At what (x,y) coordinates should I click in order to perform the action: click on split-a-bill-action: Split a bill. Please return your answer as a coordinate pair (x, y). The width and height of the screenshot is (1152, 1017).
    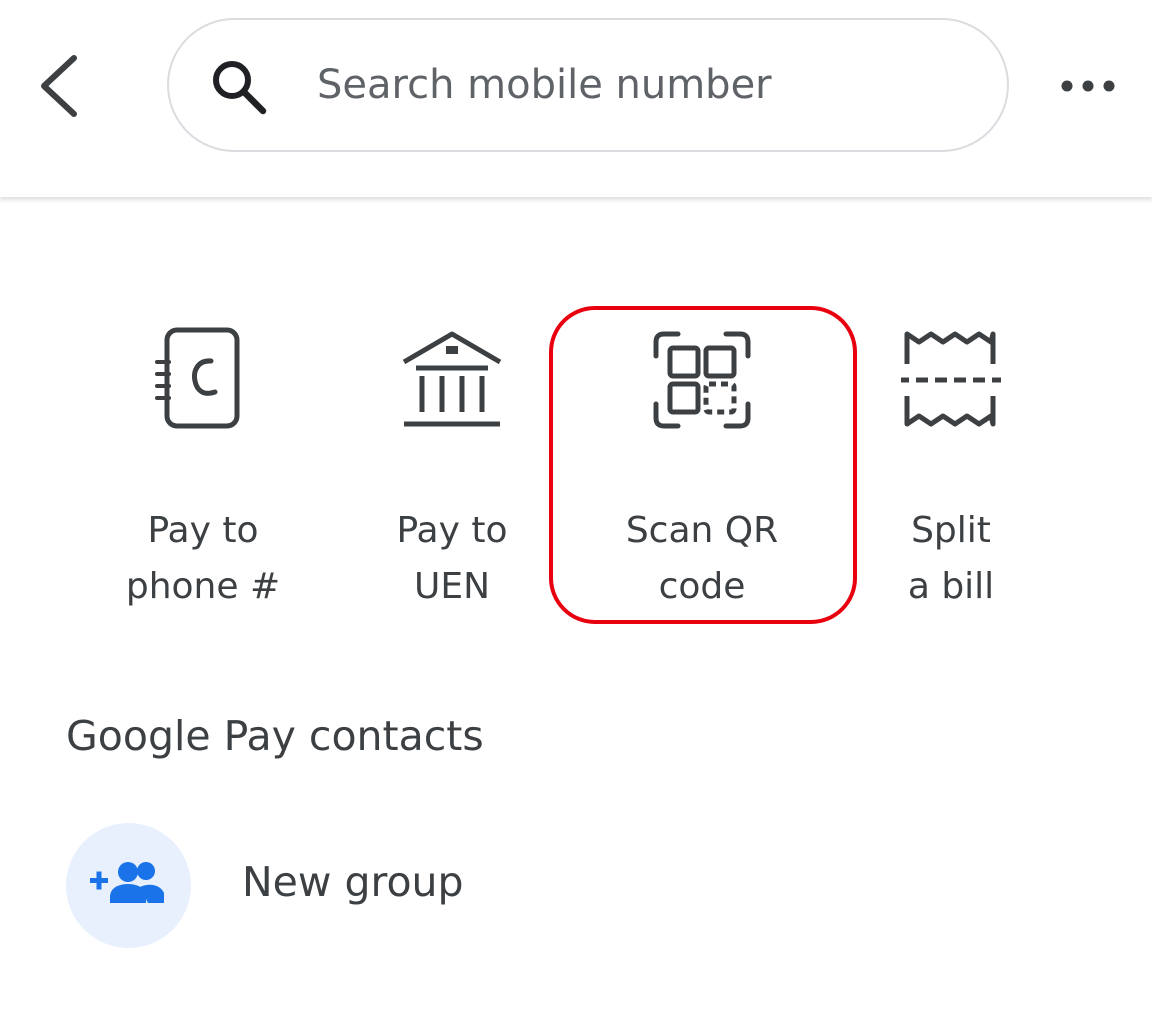
    Looking at the image, I should click on (951, 470).